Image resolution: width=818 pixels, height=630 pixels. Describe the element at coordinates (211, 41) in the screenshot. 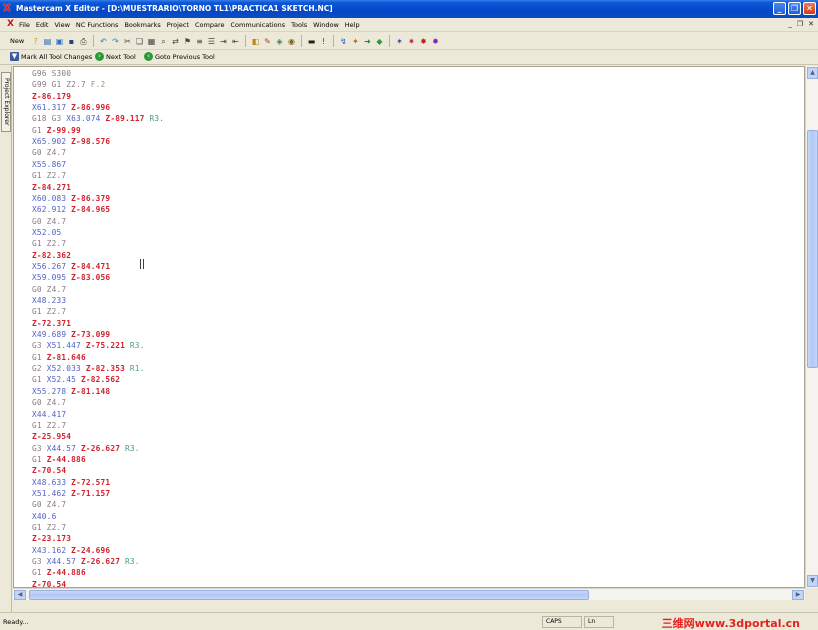

I see `align-icon: ☰` at that location.